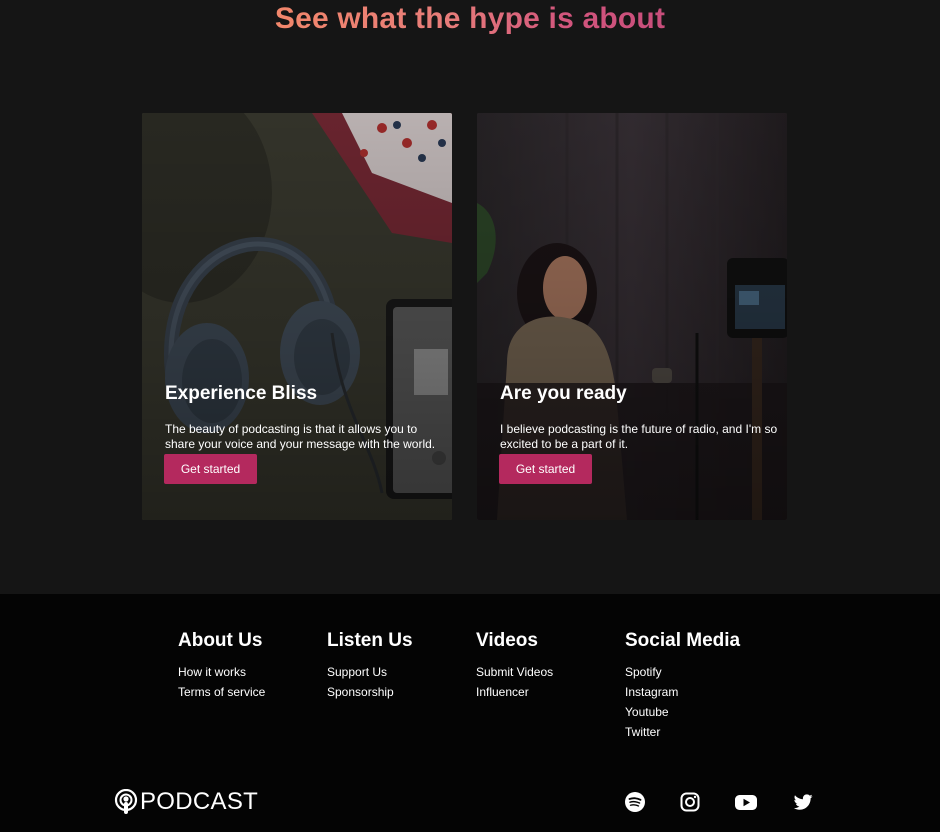  I want to click on logo: PODCAST, so click(186, 802).